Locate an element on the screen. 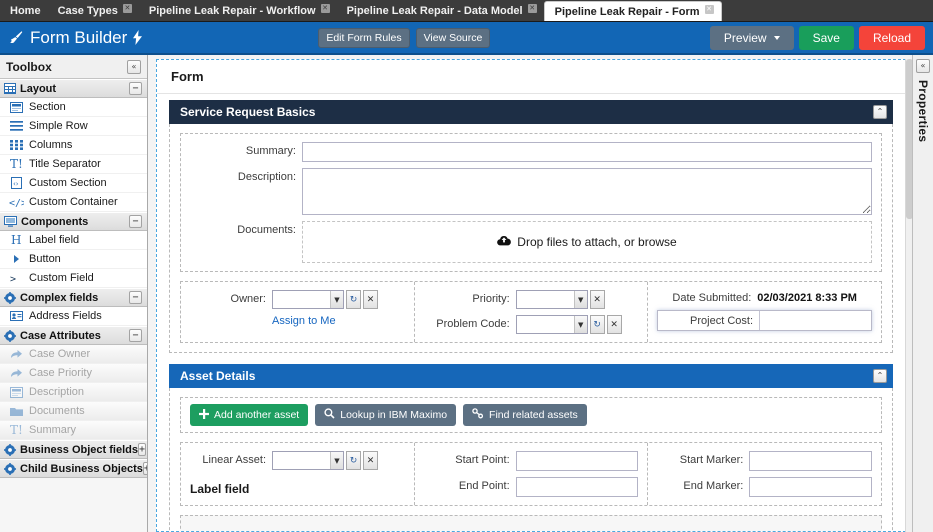 This screenshot has width=933, height=532. toolbox-item-custom-section: ‹› Custom Section is located at coordinates (73, 183).